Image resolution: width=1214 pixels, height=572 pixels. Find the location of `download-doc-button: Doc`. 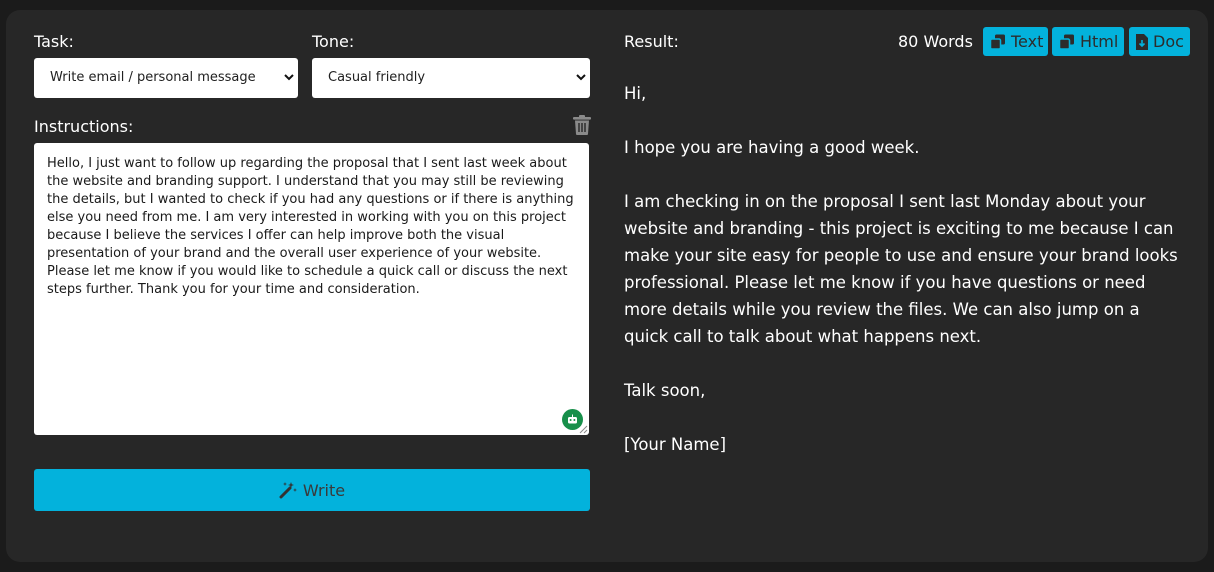

download-doc-button: Doc is located at coordinates (1159, 41).